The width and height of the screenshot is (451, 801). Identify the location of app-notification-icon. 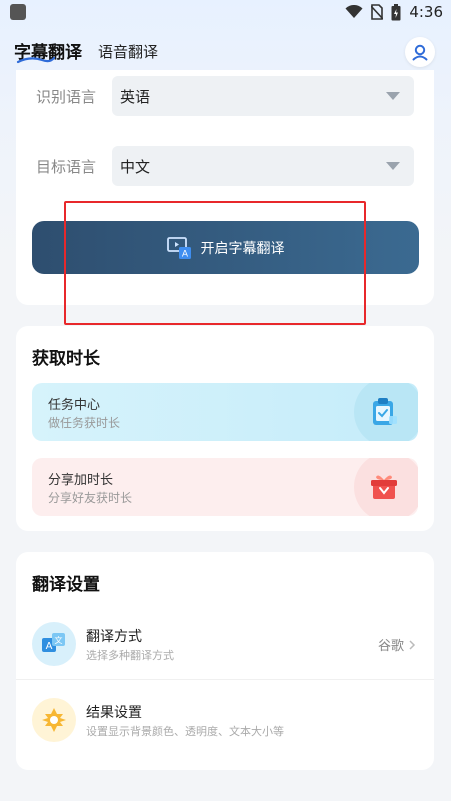
(18, 12).